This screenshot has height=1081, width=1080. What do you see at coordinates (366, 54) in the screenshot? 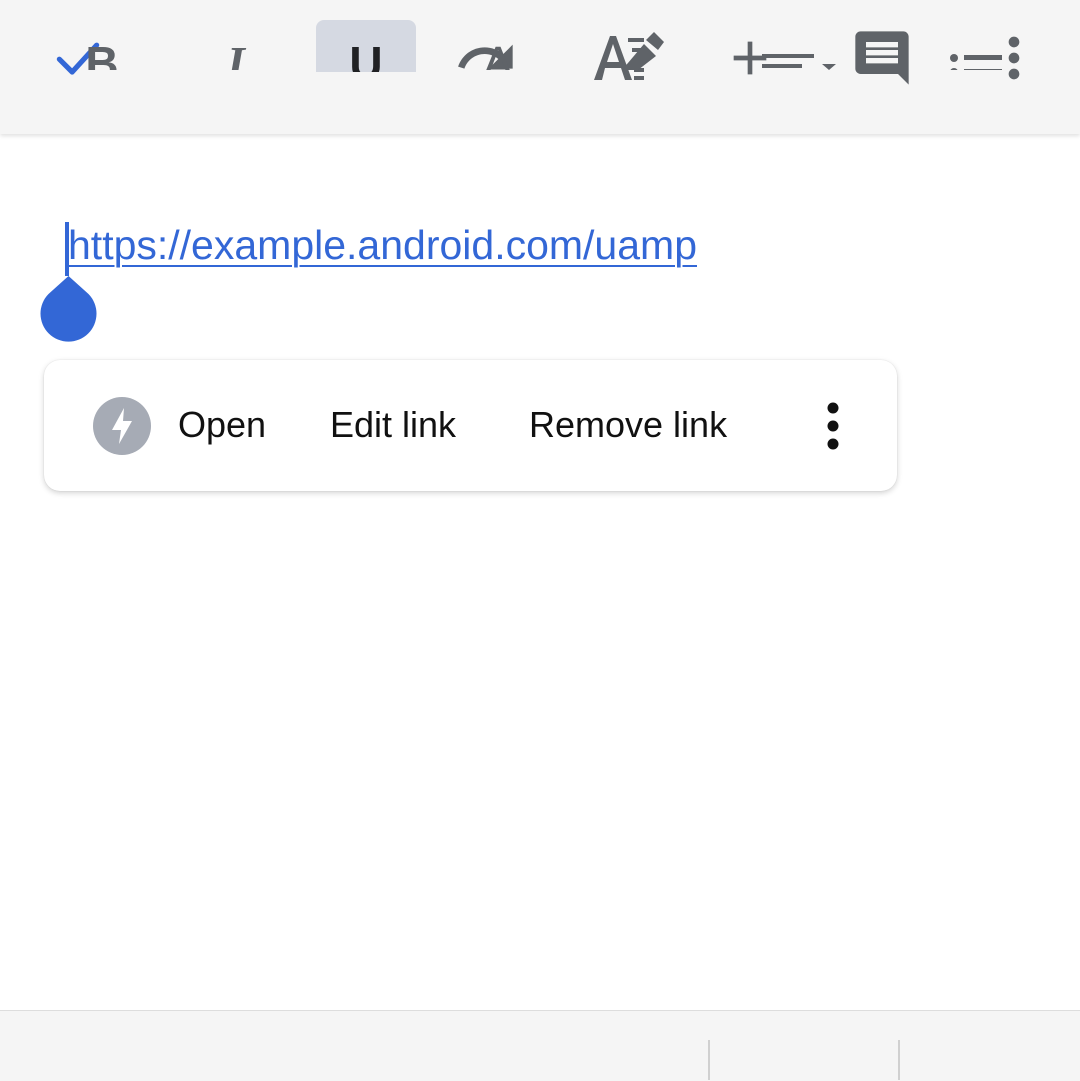
I see `underline-icon: U` at bounding box center [366, 54].